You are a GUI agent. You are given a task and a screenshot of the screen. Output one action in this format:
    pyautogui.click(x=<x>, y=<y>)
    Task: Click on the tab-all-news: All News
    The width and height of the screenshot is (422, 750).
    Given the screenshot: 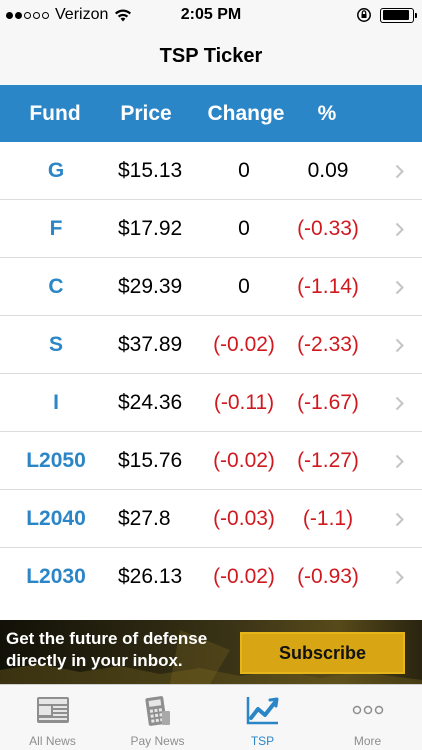 What is the action you would take?
    pyautogui.click(x=52, y=717)
    